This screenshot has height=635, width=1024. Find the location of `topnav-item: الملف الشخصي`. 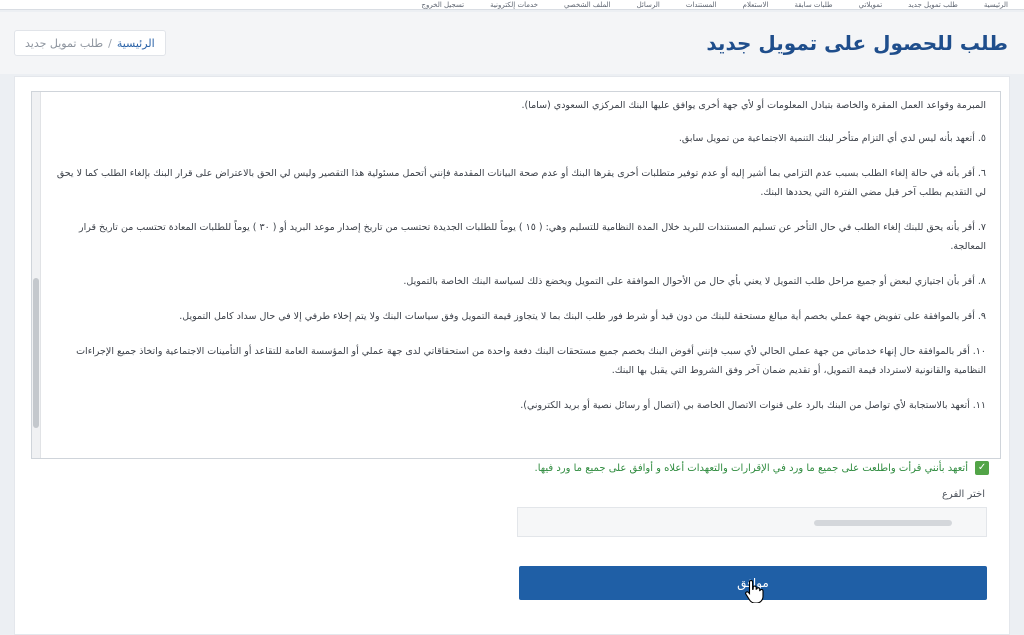

topnav-item: الملف الشخصي is located at coordinates (587, 5).